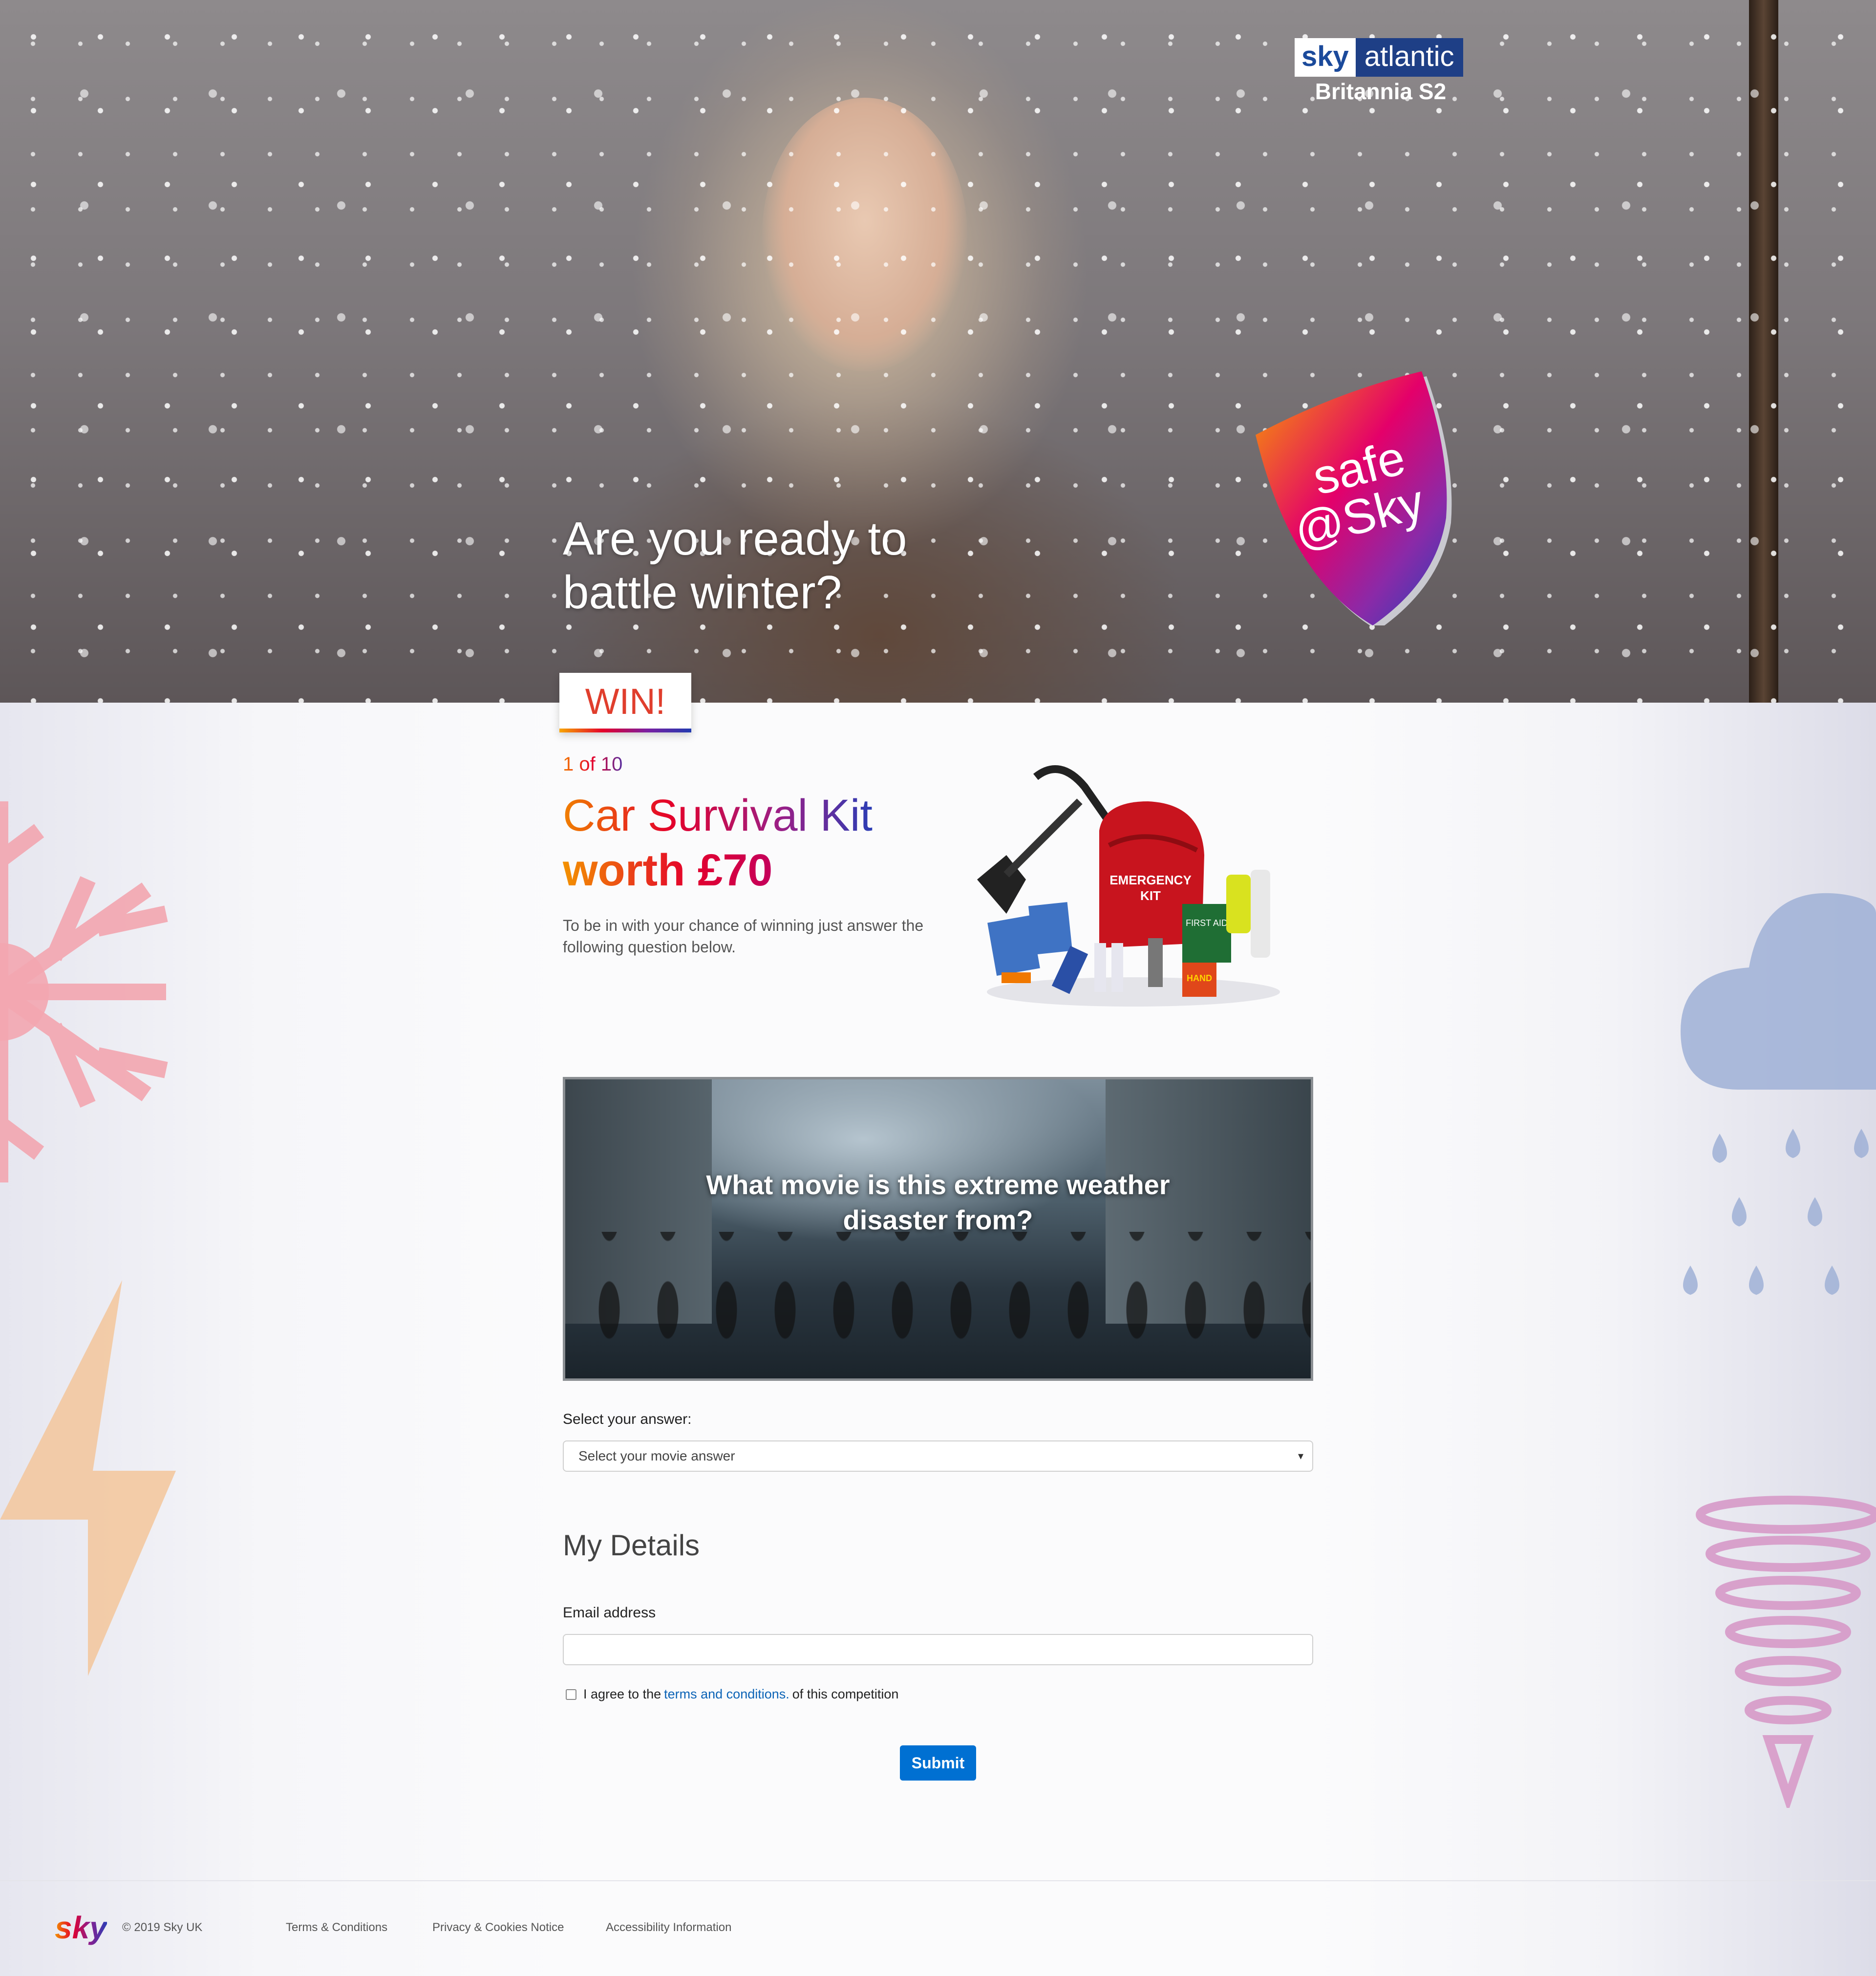 Image resolution: width=1876 pixels, height=1976 pixels. Describe the element at coordinates (938, 1880) in the screenshot. I see `footer-divider` at that location.